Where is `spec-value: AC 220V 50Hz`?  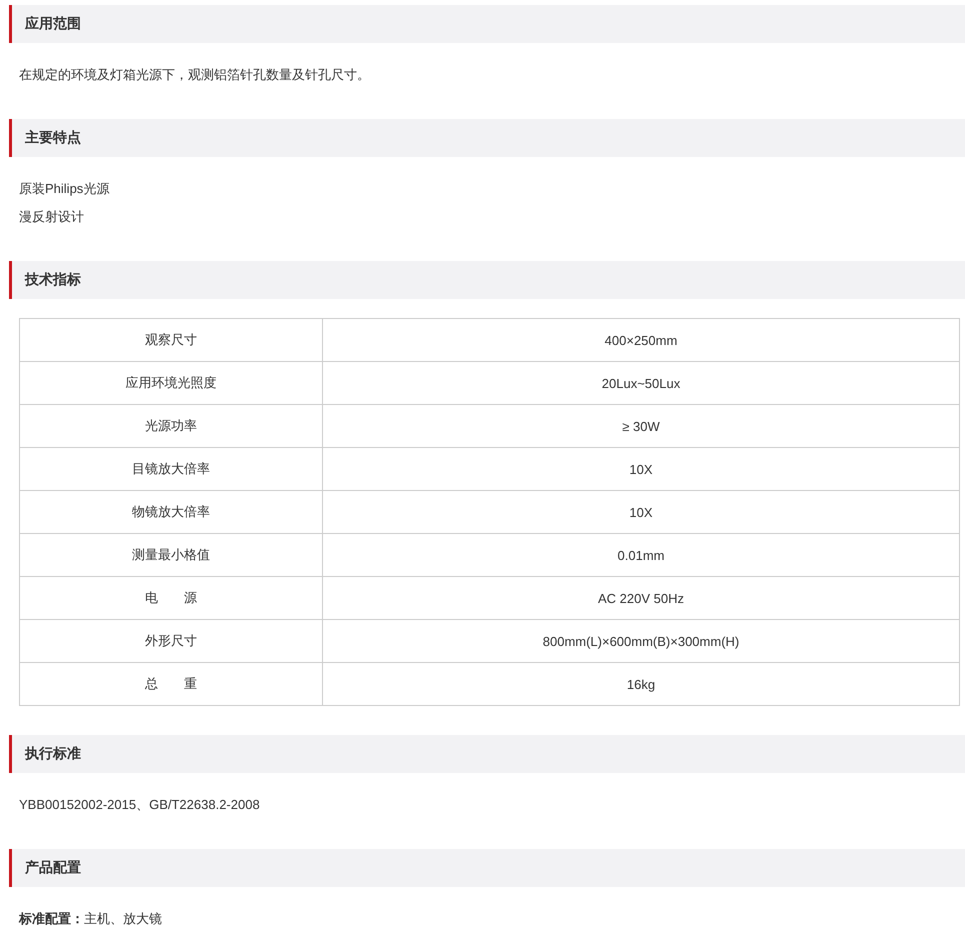
spec-value: AC 220V 50Hz is located at coordinates (641, 598).